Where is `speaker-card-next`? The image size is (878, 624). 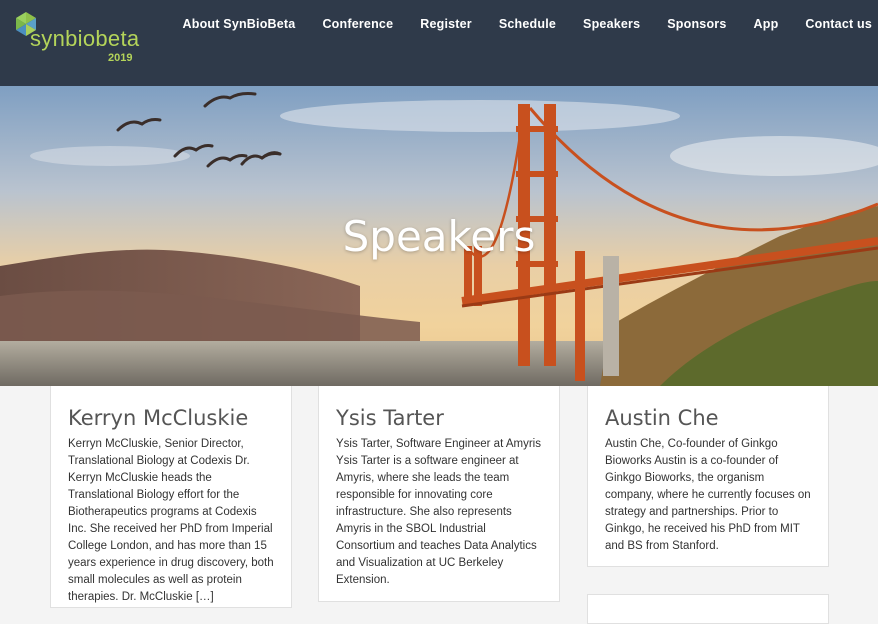 speaker-card-next is located at coordinates (708, 609).